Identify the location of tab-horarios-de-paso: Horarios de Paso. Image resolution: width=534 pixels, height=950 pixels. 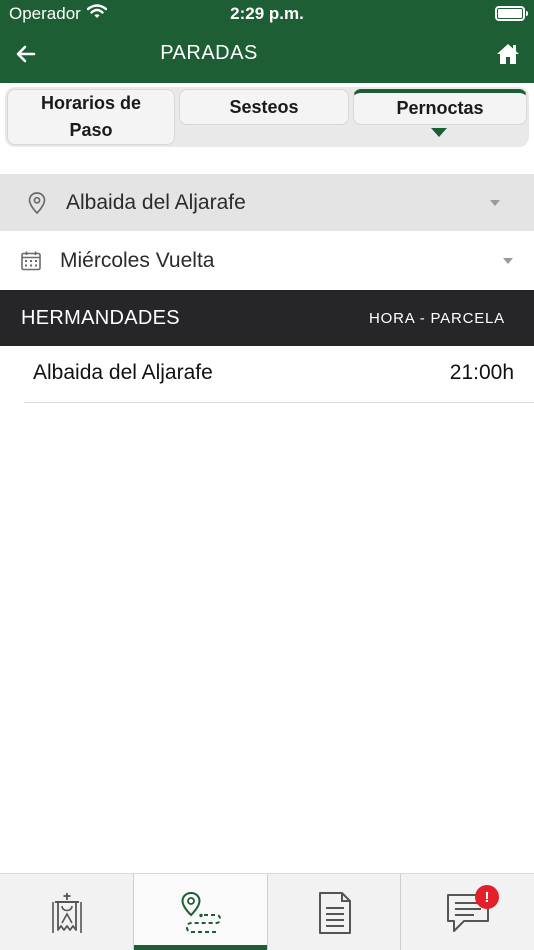
(91, 117).